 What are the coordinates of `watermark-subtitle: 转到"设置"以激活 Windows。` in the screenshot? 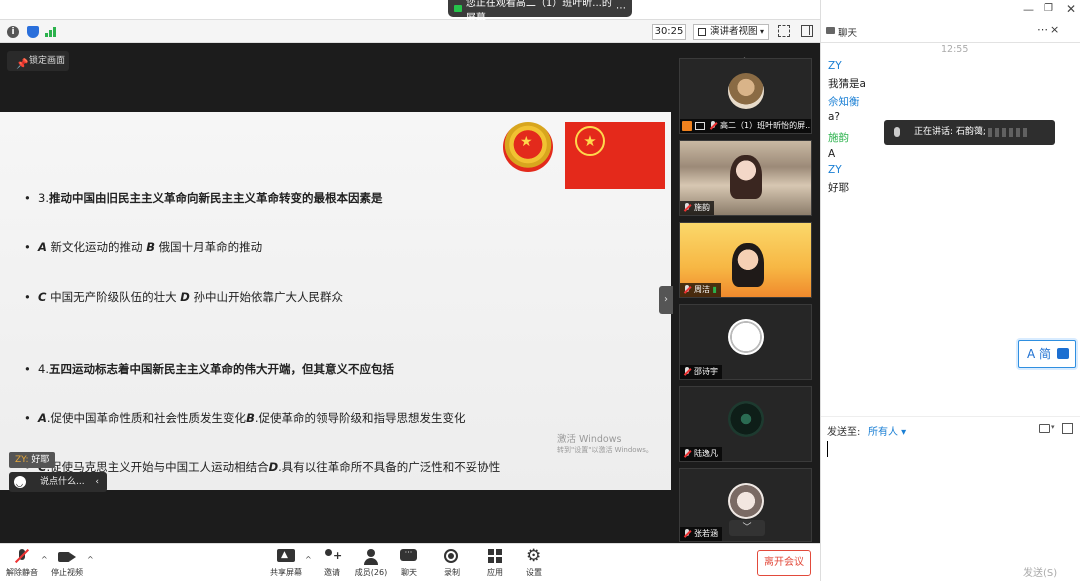 It's located at (605, 450).